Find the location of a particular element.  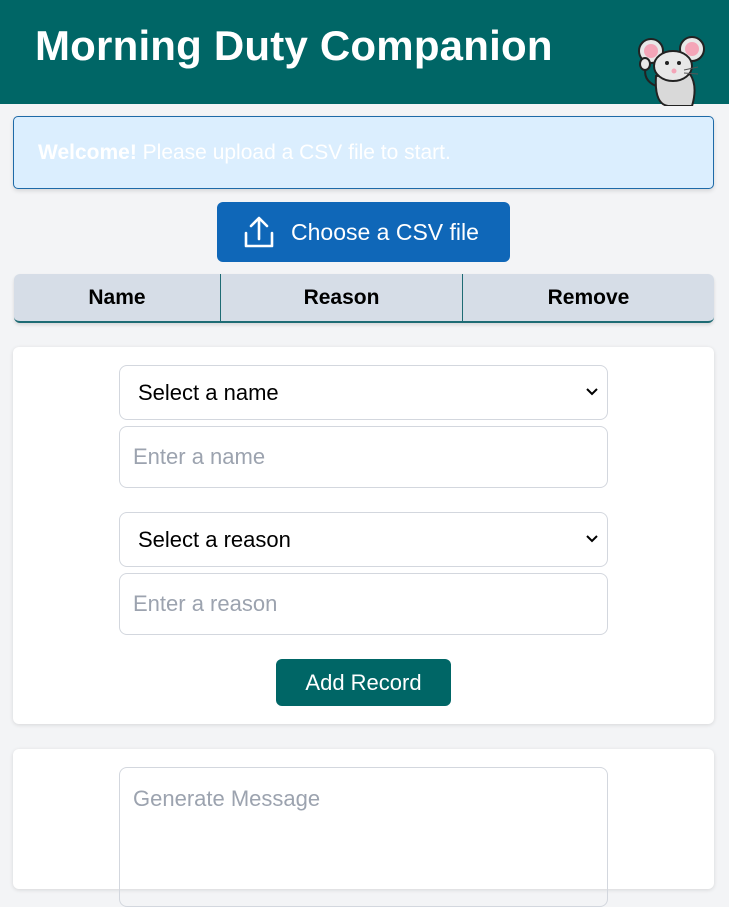

alert-strong: Welcome! is located at coordinates (87, 152).